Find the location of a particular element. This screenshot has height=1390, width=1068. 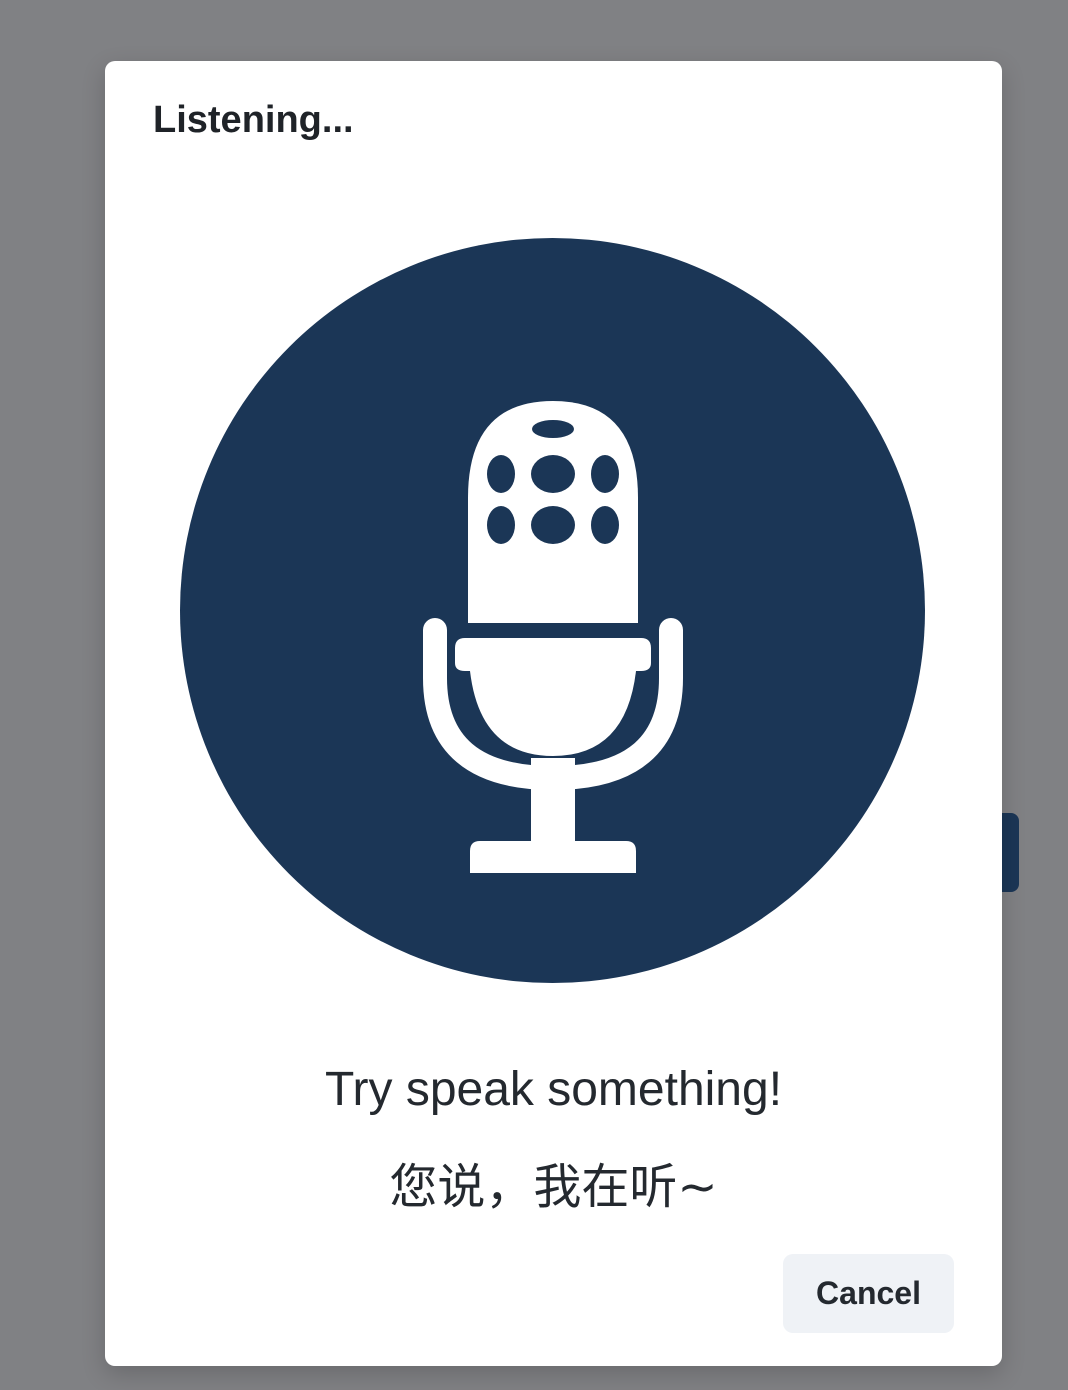

prompt-english: Try speak something! is located at coordinates (553, 1089).